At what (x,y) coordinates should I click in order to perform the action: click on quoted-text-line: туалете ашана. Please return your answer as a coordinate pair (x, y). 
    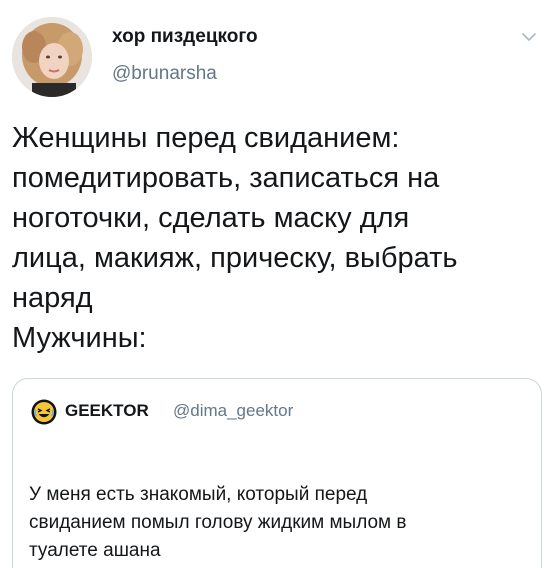
    Looking at the image, I should click on (95, 550).